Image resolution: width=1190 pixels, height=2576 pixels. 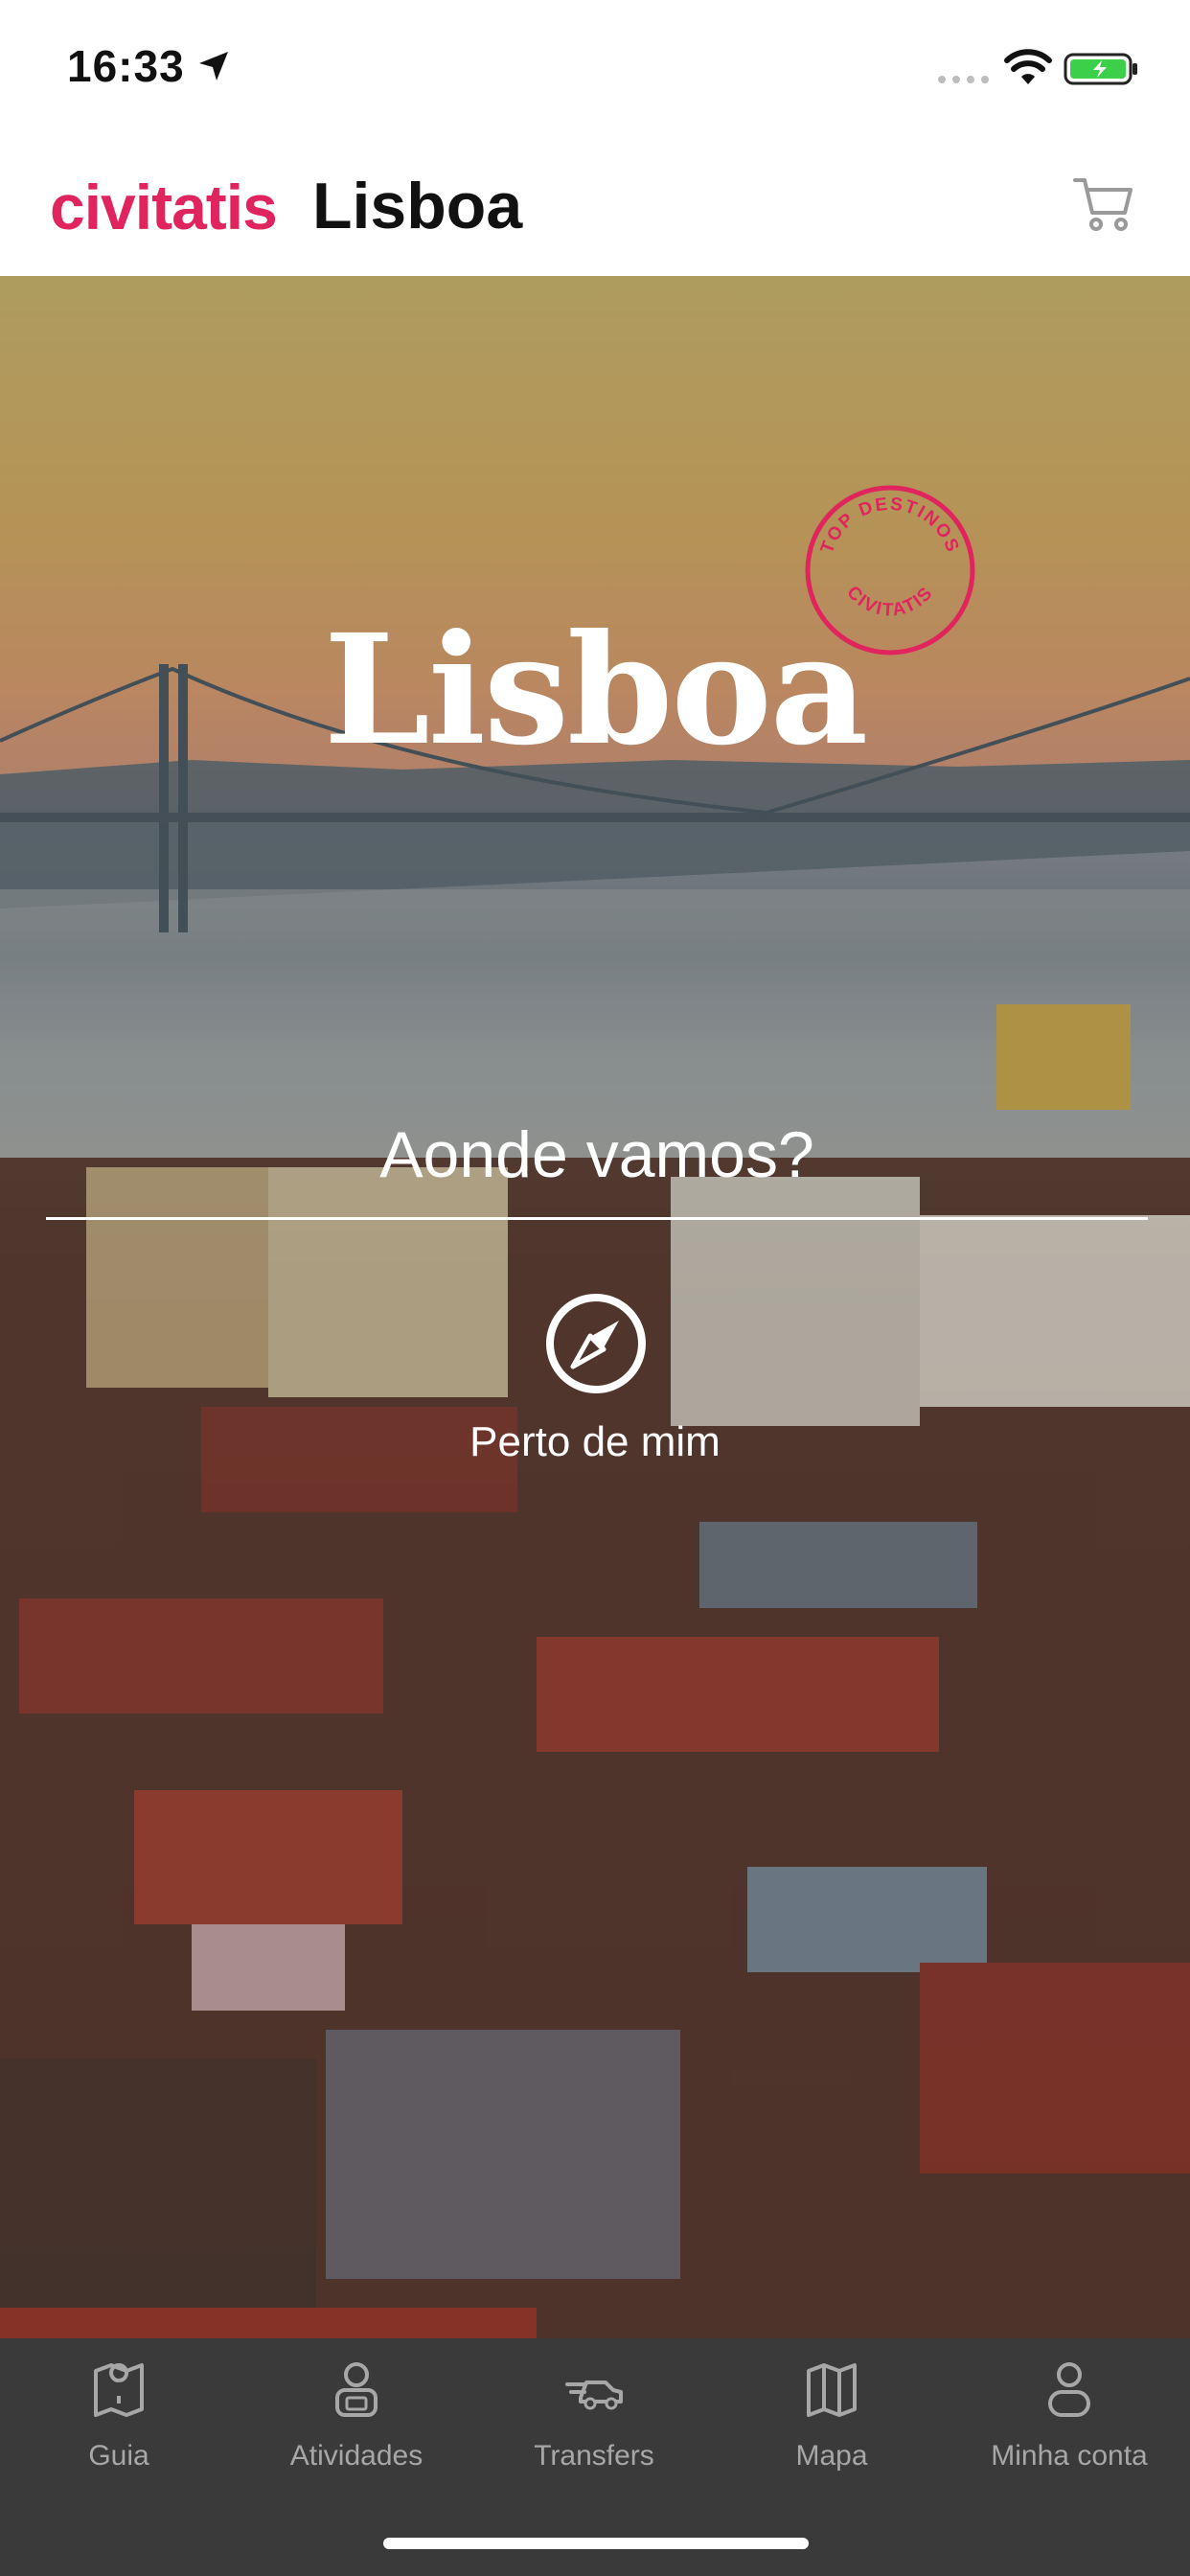 I want to click on car-icon, so click(x=594, y=2395).